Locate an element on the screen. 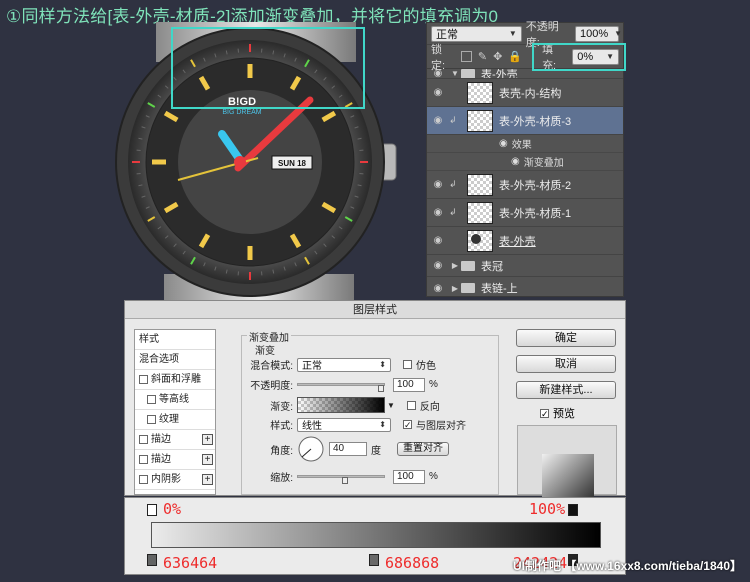  gradient-overlay-effect-row: ◉ 渐变叠加 is located at coordinates (525, 162).